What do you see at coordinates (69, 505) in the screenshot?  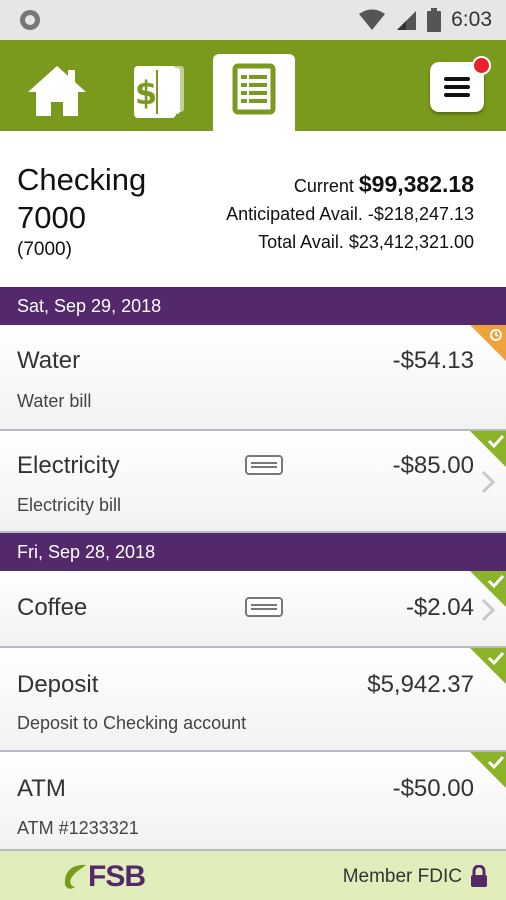 I see `transaction-description: Electricity bill` at bounding box center [69, 505].